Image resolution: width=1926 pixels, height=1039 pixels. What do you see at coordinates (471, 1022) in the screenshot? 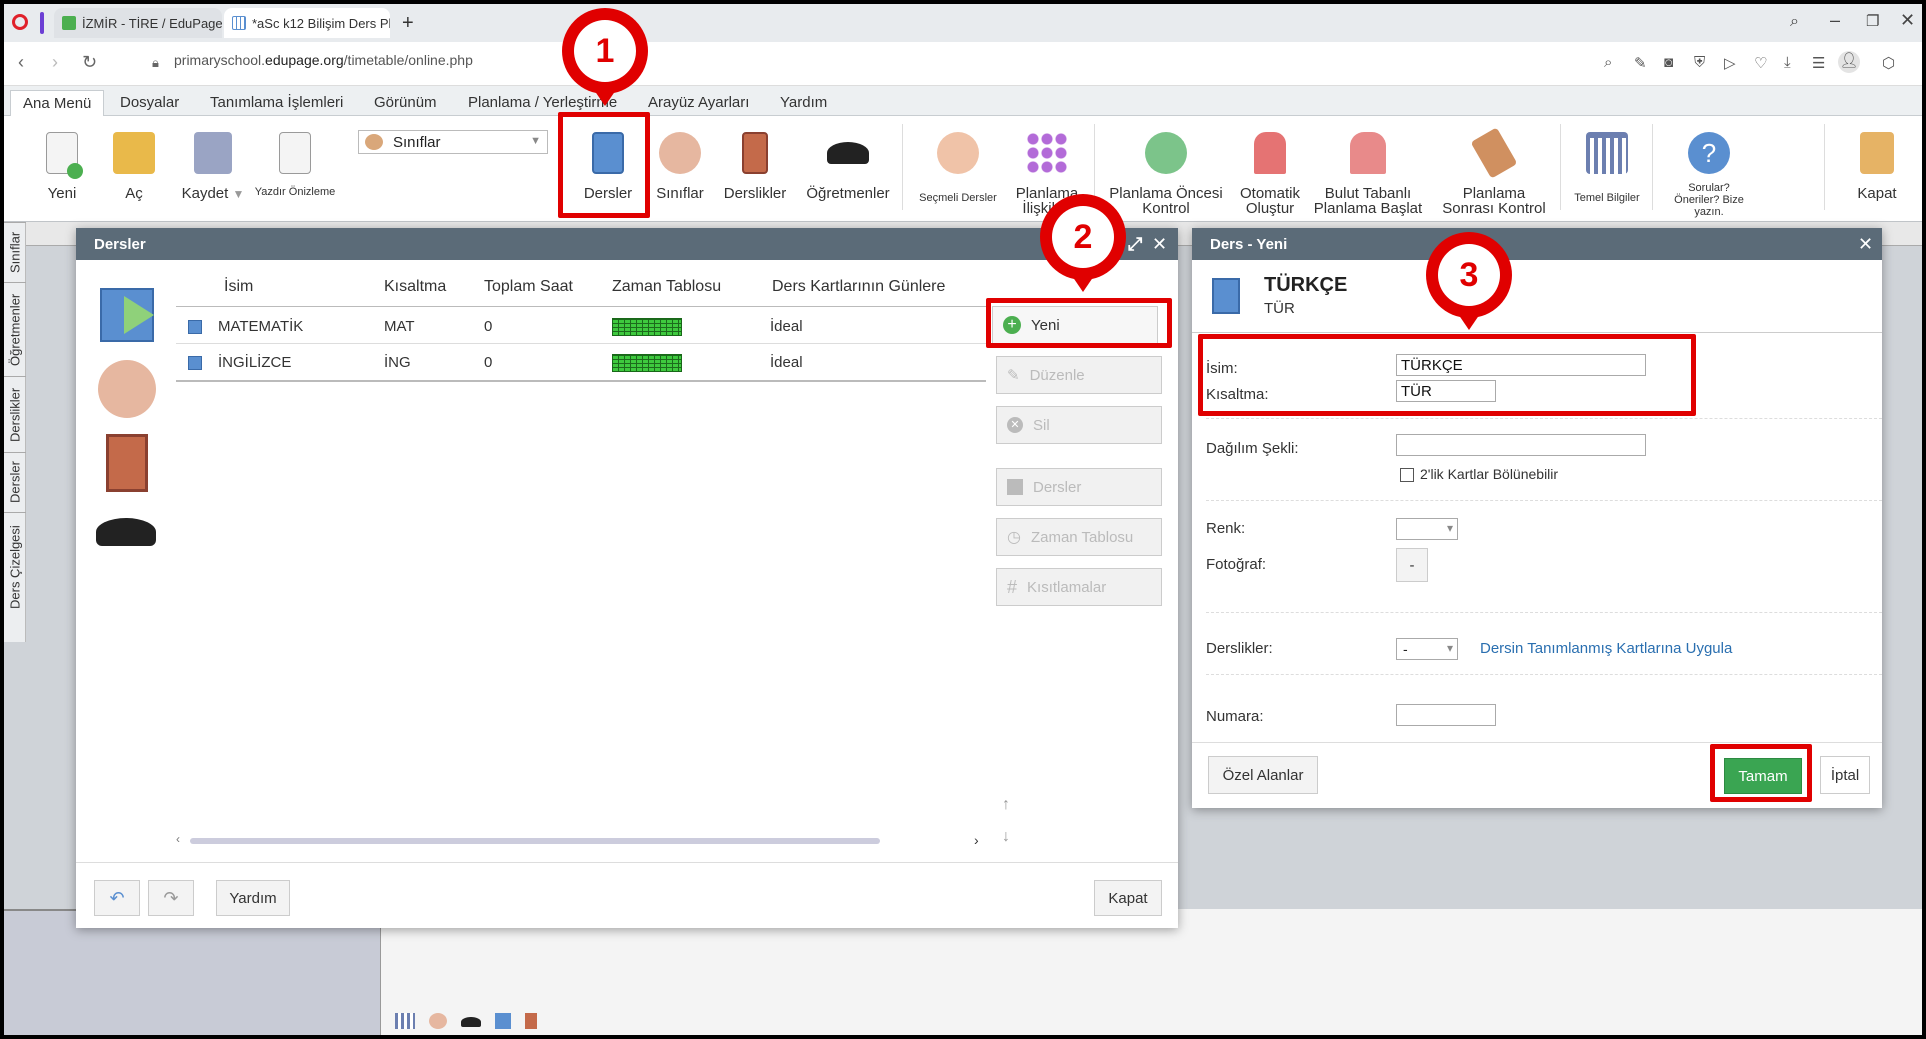
I see `graduation-cap-small-icon` at bounding box center [471, 1022].